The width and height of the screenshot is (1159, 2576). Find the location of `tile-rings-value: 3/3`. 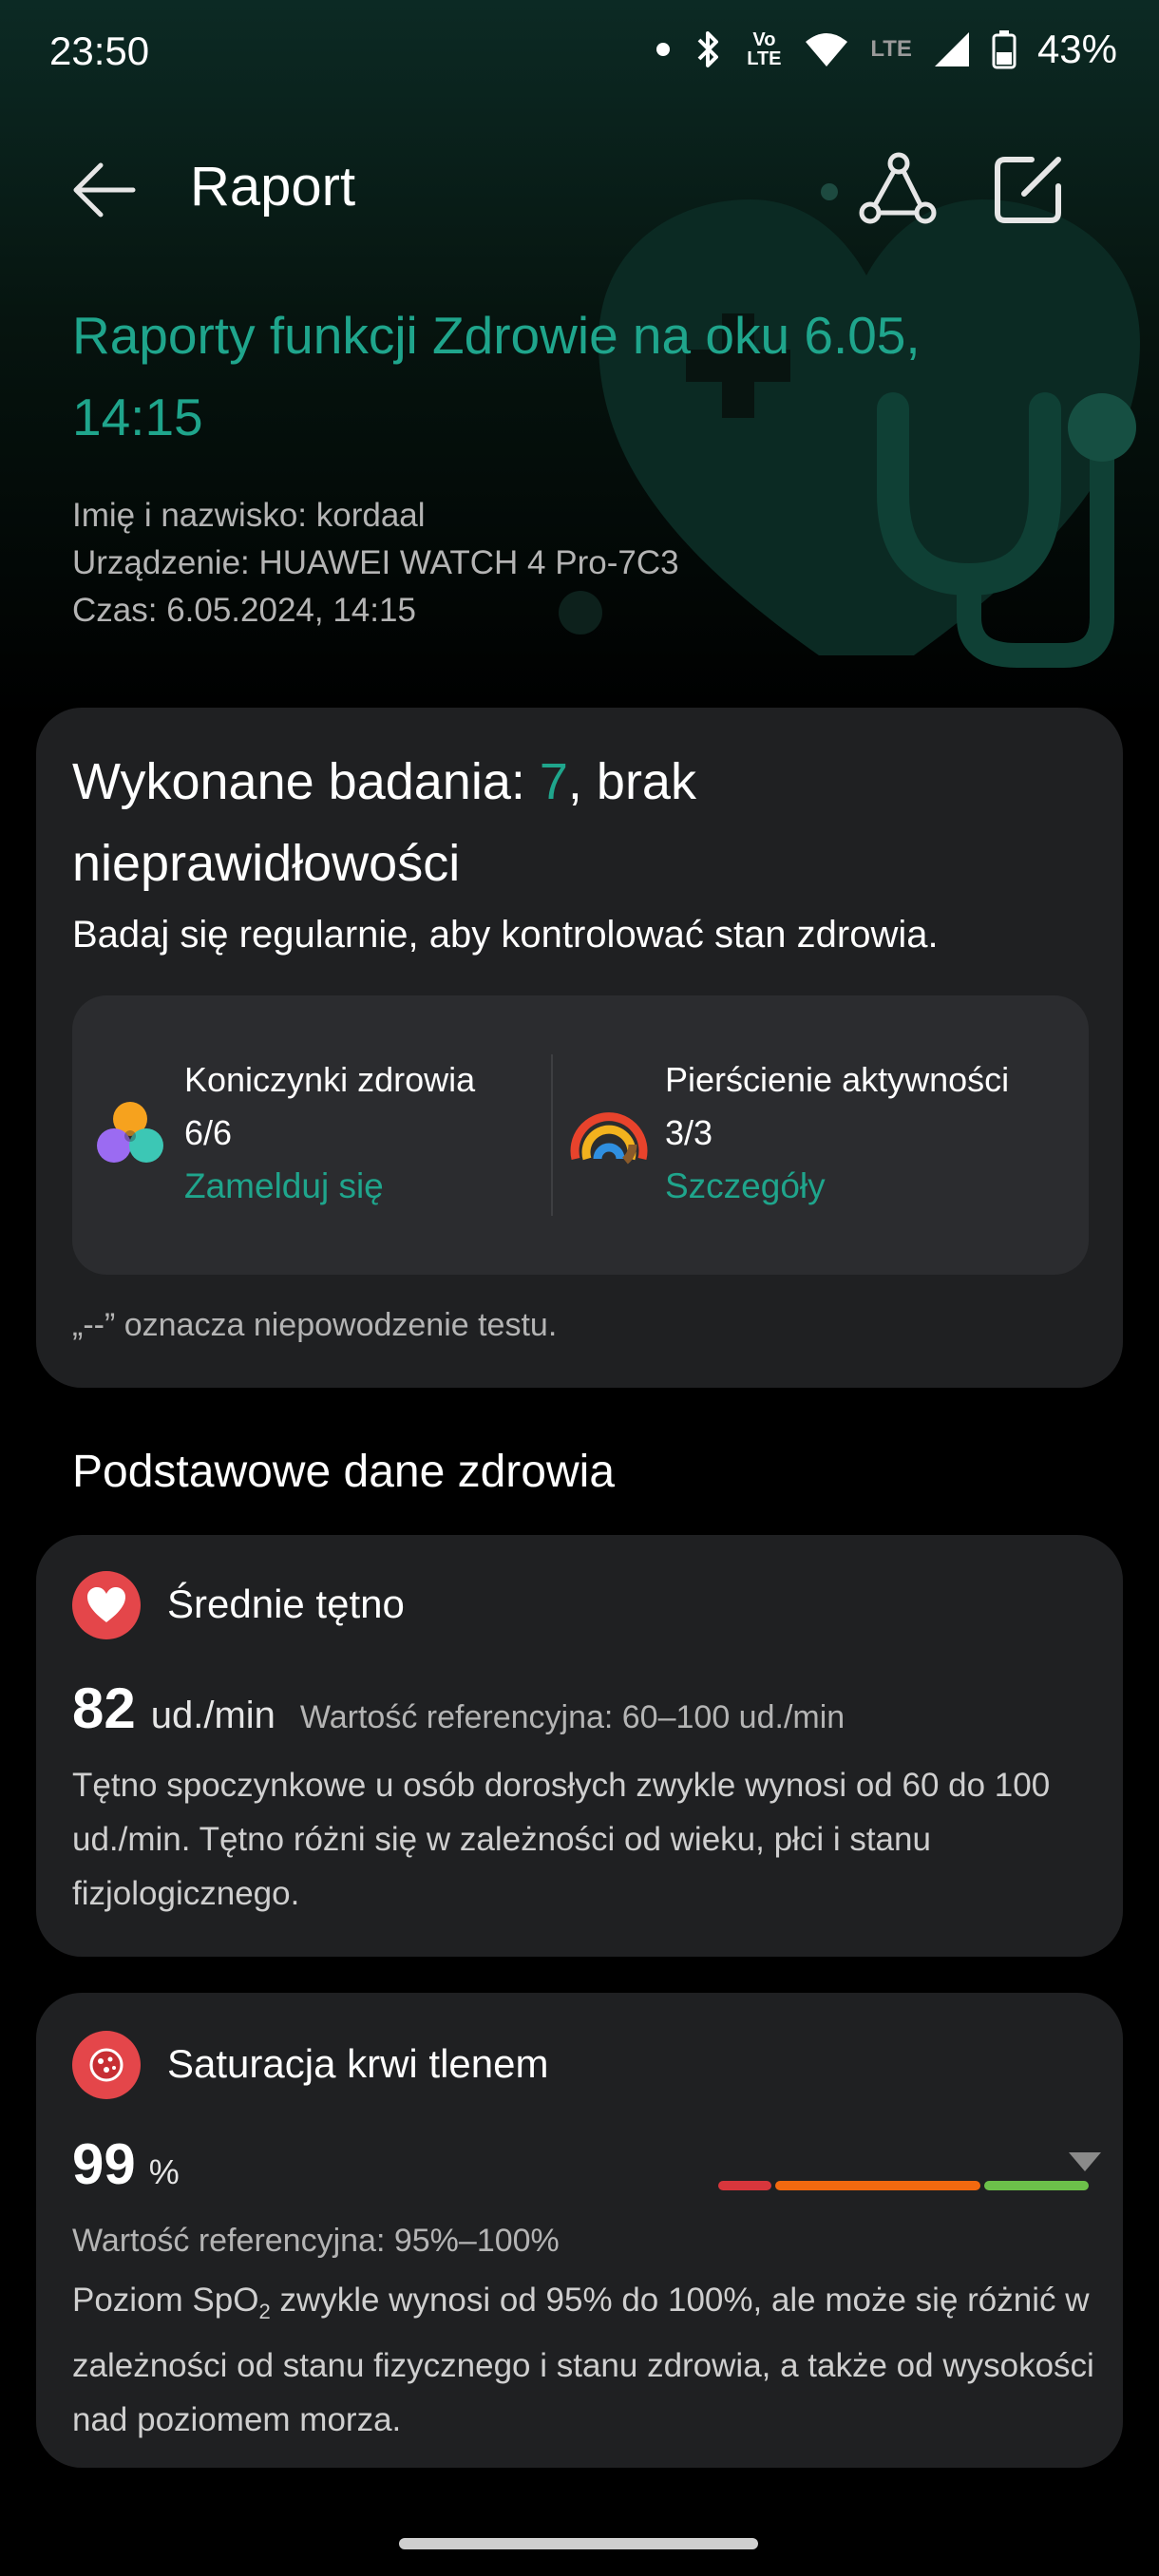

tile-rings-value: 3/3 is located at coordinates (689, 1132).